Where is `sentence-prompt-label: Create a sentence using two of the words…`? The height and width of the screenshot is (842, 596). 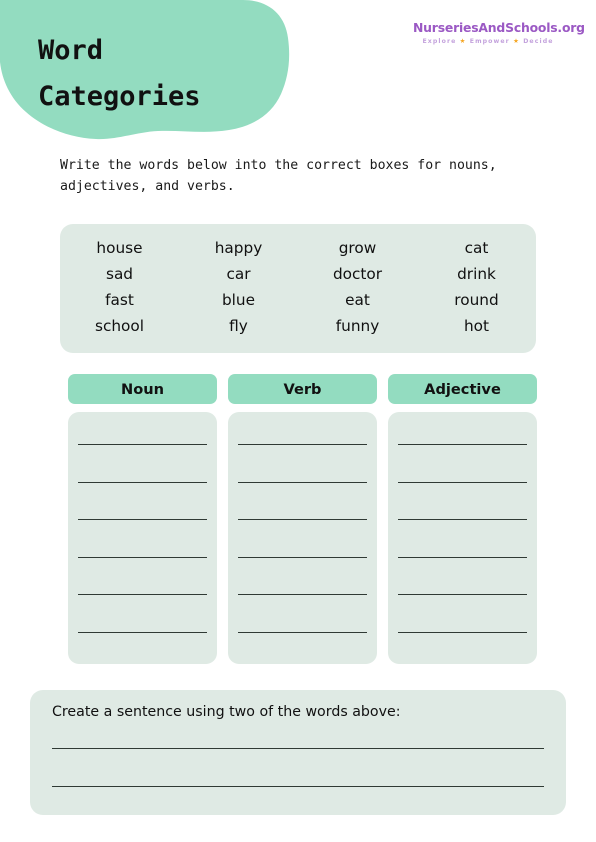
sentence-prompt-label: Create a sentence using two of the words… is located at coordinates (226, 712).